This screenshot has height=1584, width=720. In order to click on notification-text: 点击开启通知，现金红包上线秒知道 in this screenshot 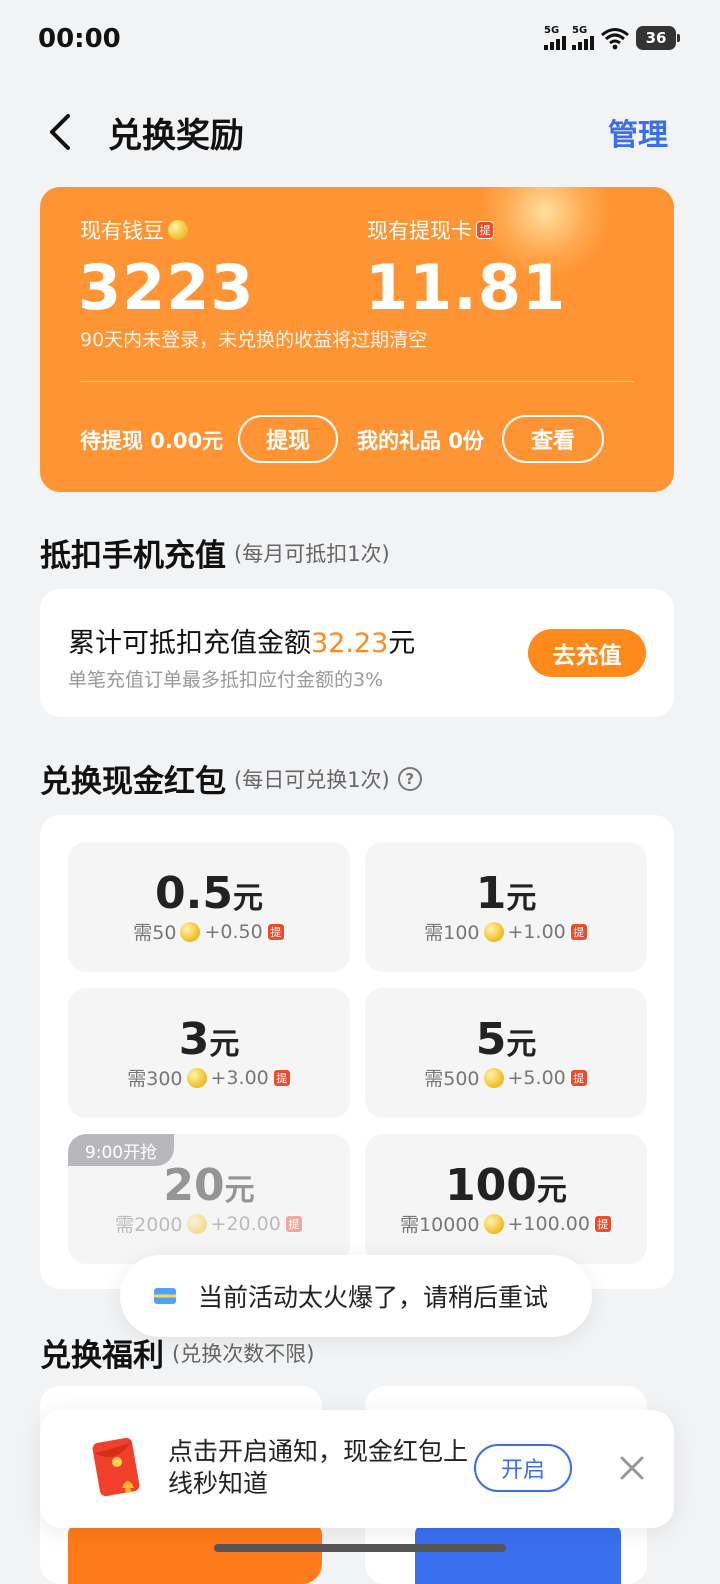, I will do `click(318, 1467)`.